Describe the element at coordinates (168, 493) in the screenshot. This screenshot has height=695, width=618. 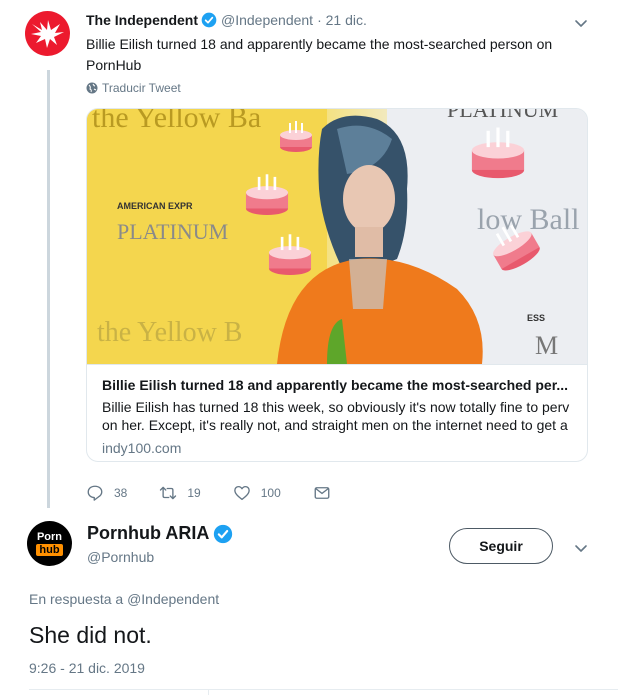
I see `retweet-icon` at that location.